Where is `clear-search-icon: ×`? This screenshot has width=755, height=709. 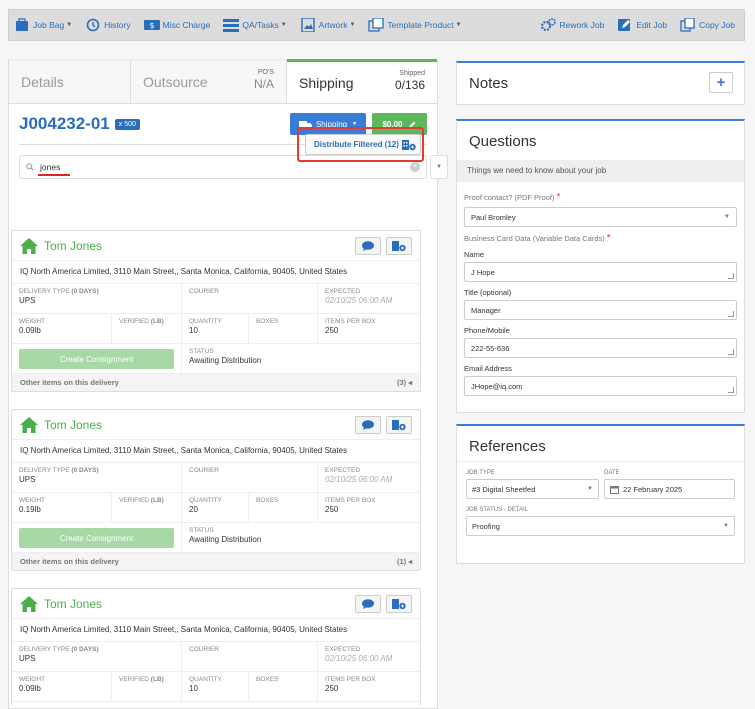
clear-search-icon: × is located at coordinates (415, 167).